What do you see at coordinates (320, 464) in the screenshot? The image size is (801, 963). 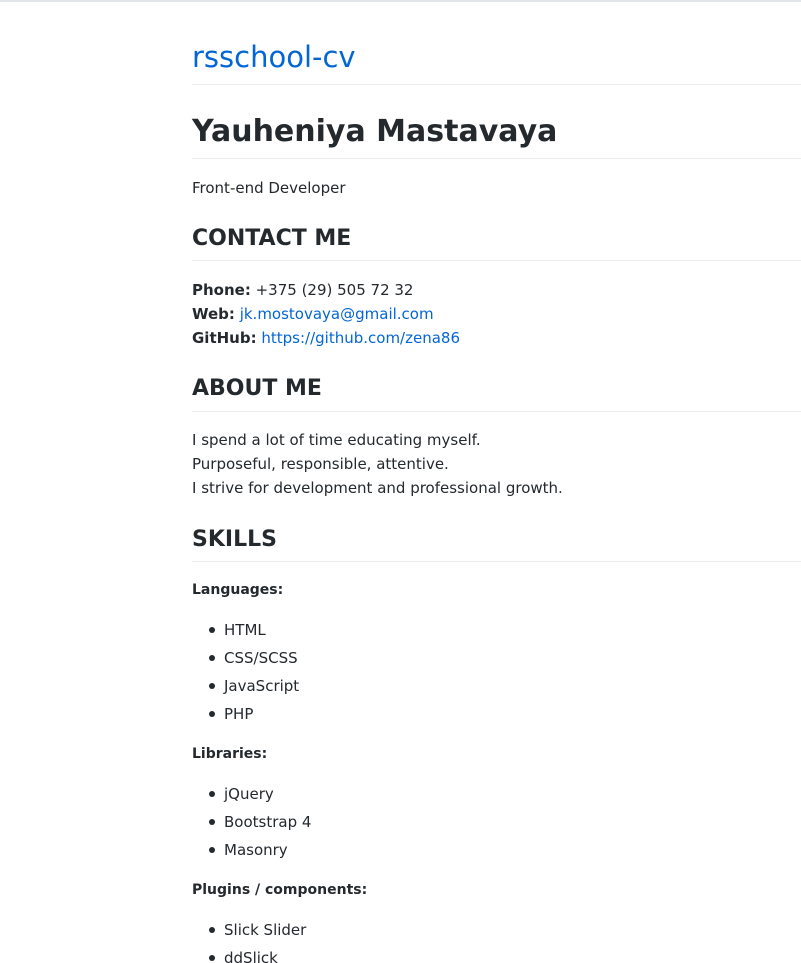 I see `about-line: Purposeful, responsible, attentive.` at bounding box center [320, 464].